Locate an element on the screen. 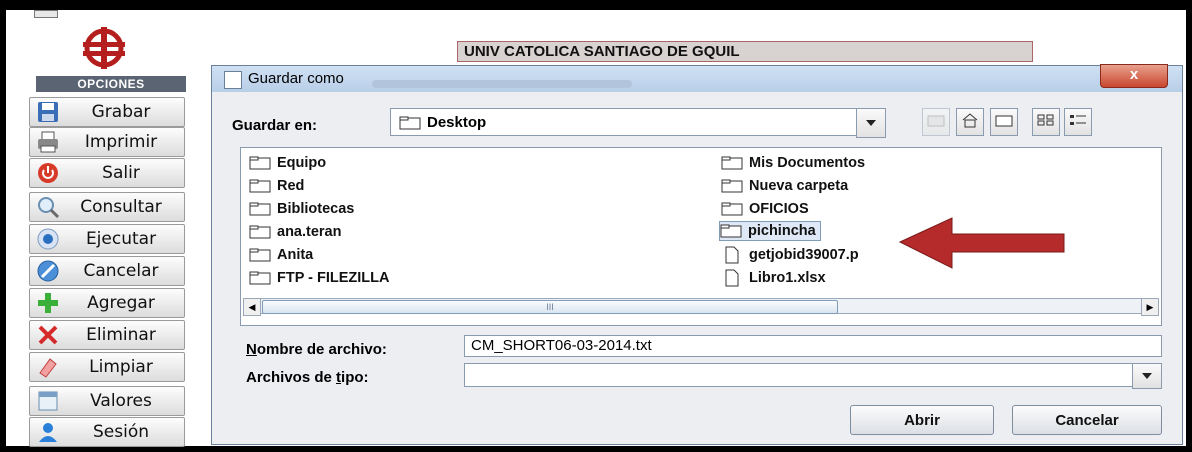 This screenshot has width=1192, height=452. item-label: pichincha is located at coordinates (782, 231).